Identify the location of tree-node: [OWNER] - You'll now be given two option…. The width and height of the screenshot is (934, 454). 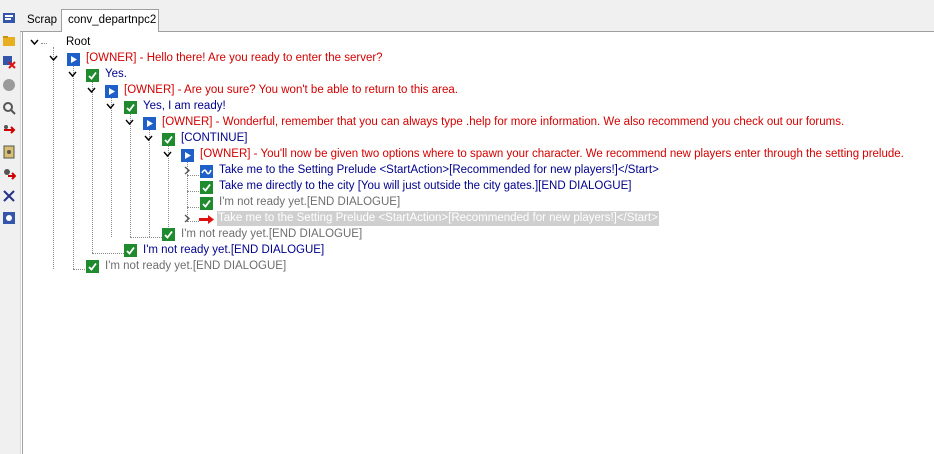
(552, 154).